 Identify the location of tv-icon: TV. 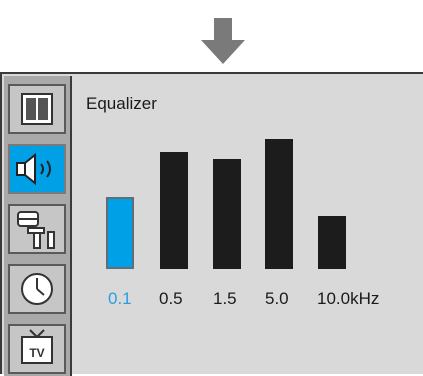
(37, 346).